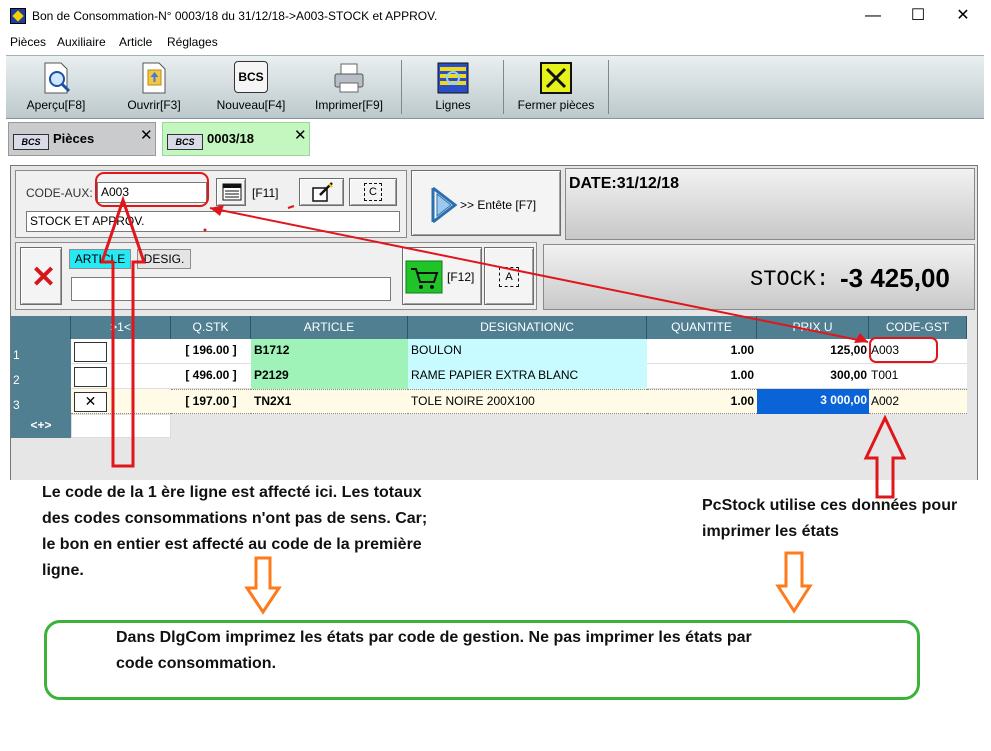 This screenshot has height=751, width=991. What do you see at coordinates (885, 456) in the screenshot?
I see `up-arrow-right` at bounding box center [885, 456].